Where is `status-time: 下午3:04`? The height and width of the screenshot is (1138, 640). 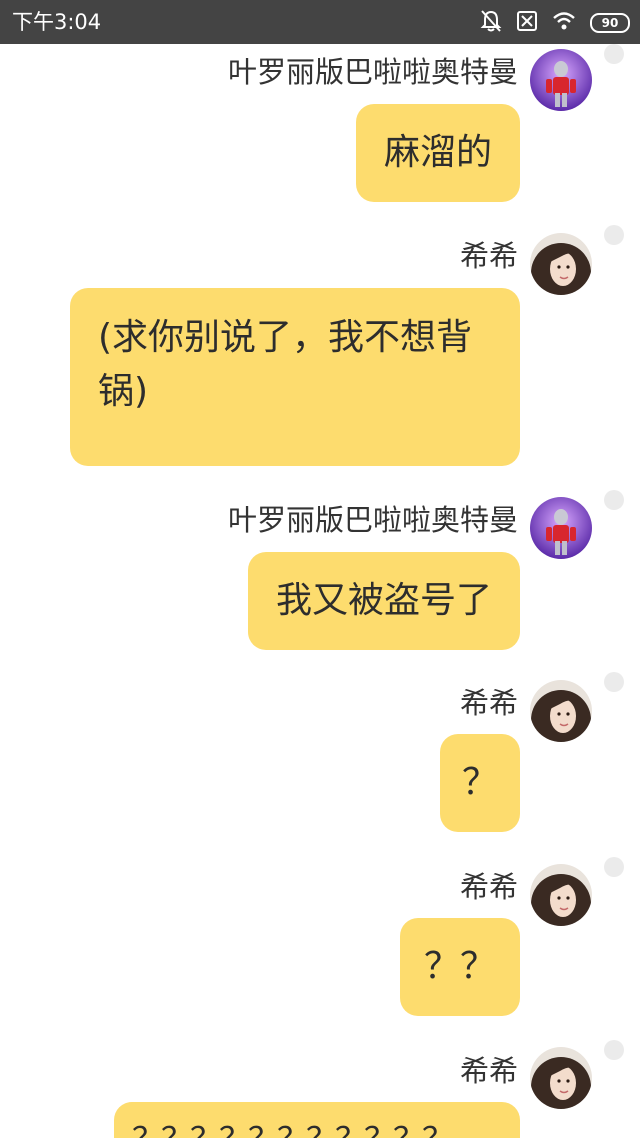
status-time: 下午3:04 is located at coordinates (57, 22).